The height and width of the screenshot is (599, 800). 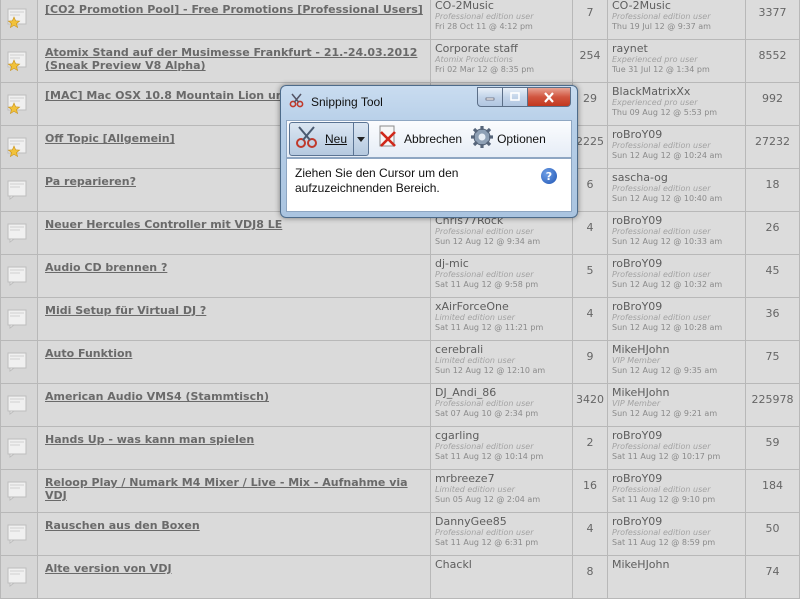 What do you see at coordinates (502, 564) in the screenshot?
I see `author-name: Chackl` at bounding box center [502, 564].